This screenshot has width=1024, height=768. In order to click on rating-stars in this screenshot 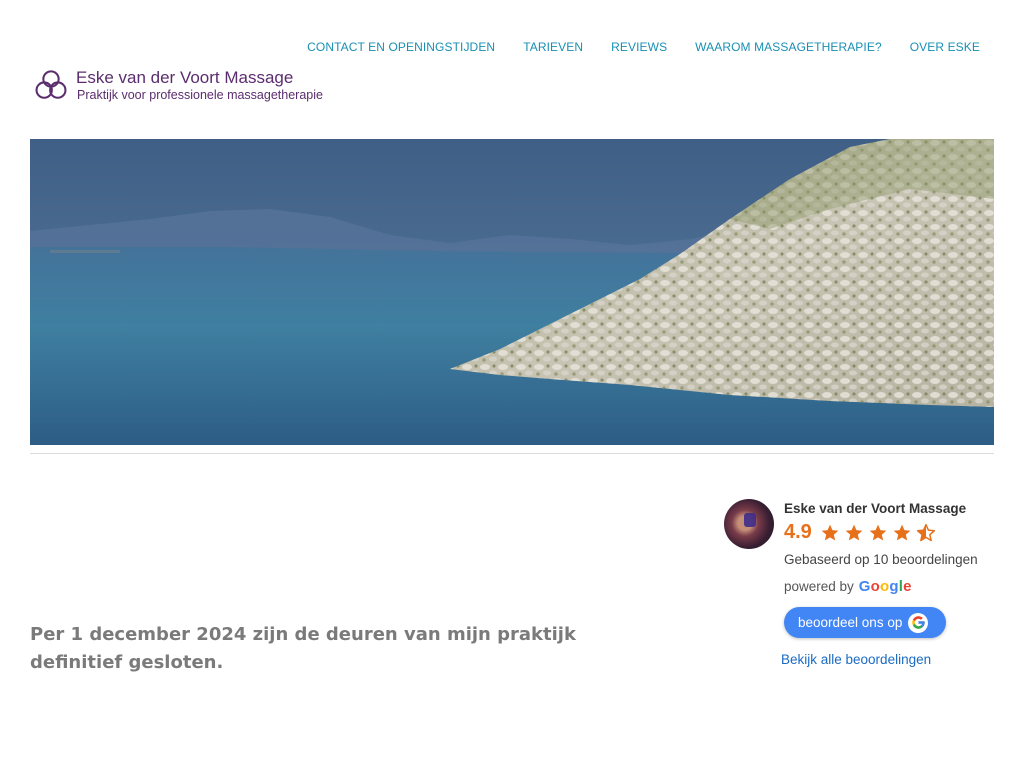, I will do `click(878, 533)`.